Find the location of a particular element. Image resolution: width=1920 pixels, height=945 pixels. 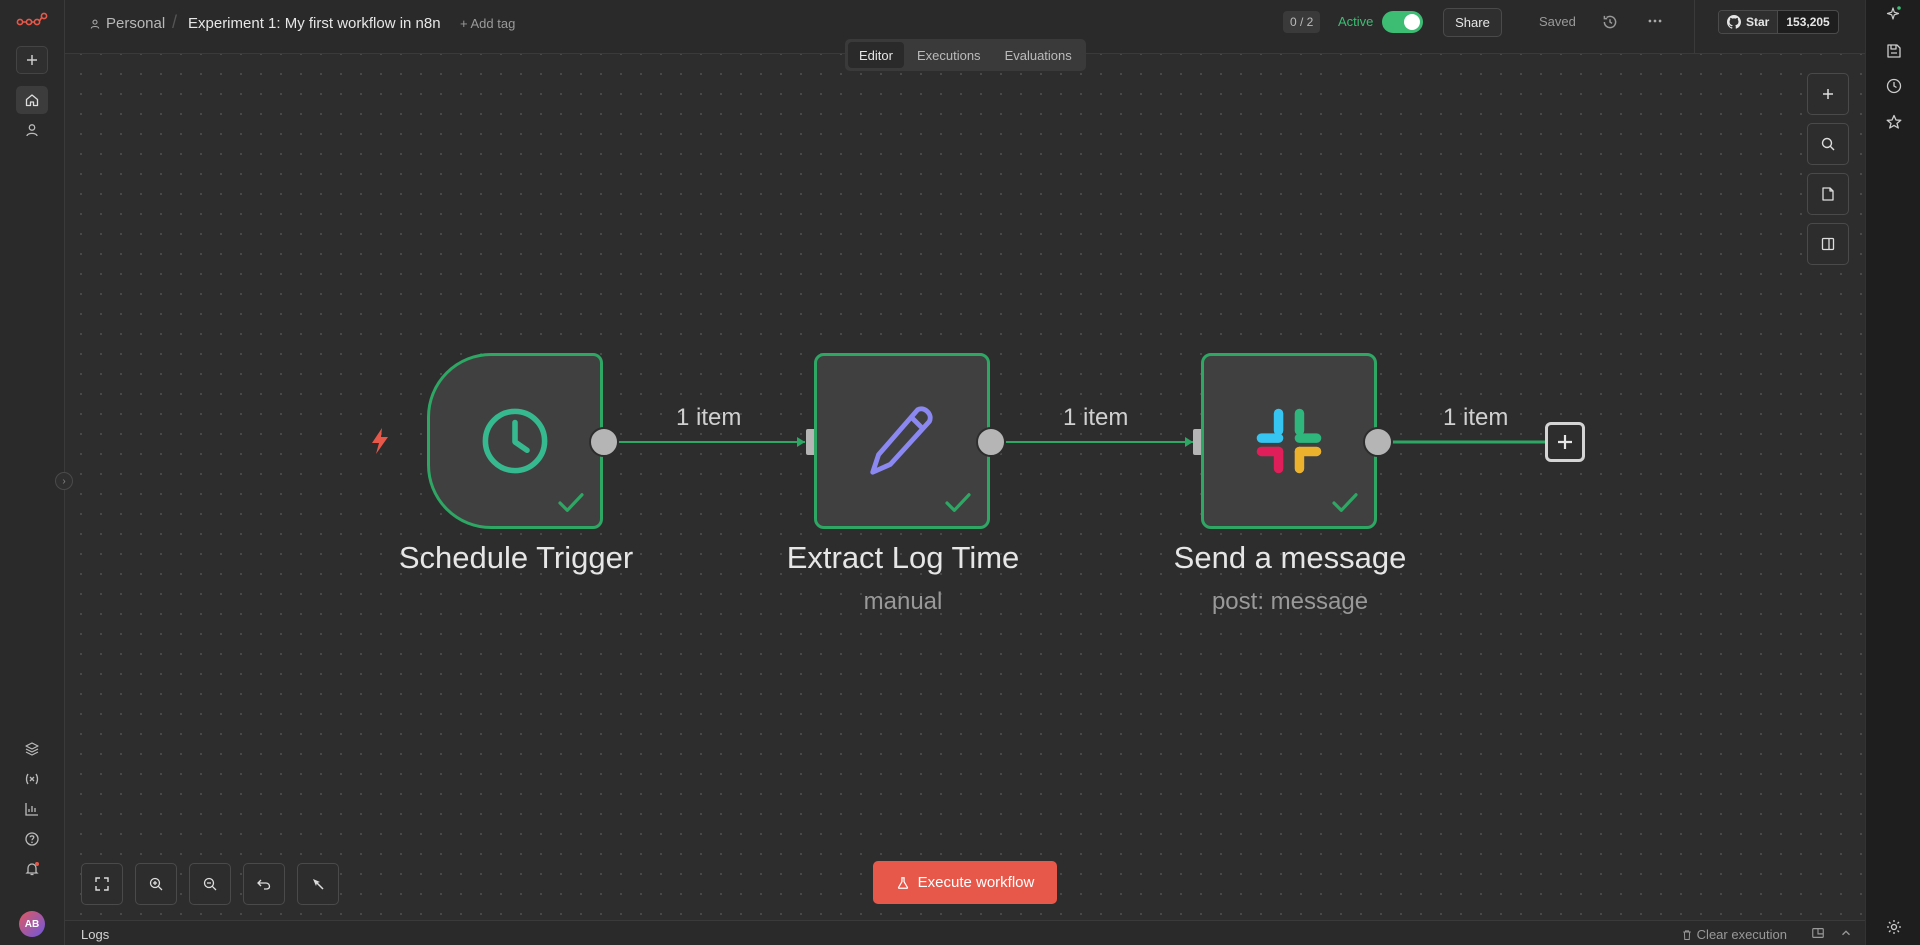

node-subtitle: manual is located at coordinates (903, 601).